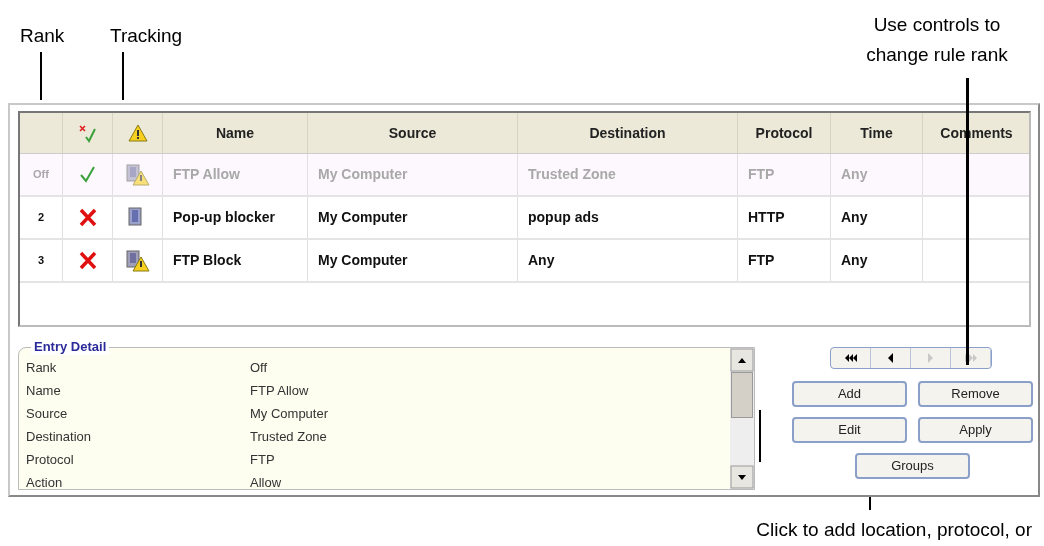  What do you see at coordinates (524, 218) in the screenshot?
I see `rule-row: 2 Pop-up blocker My Computer popup ads HTTP Any` at bounding box center [524, 218].